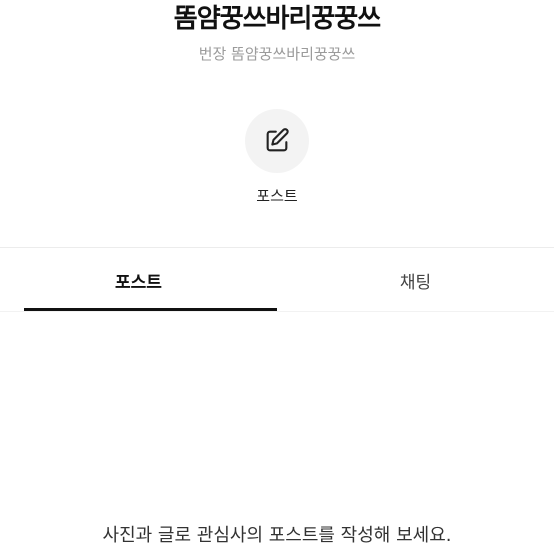 Image resolution: width=554 pixels, height=554 pixels. I want to click on tab-posts: 포스트, so click(138, 280).